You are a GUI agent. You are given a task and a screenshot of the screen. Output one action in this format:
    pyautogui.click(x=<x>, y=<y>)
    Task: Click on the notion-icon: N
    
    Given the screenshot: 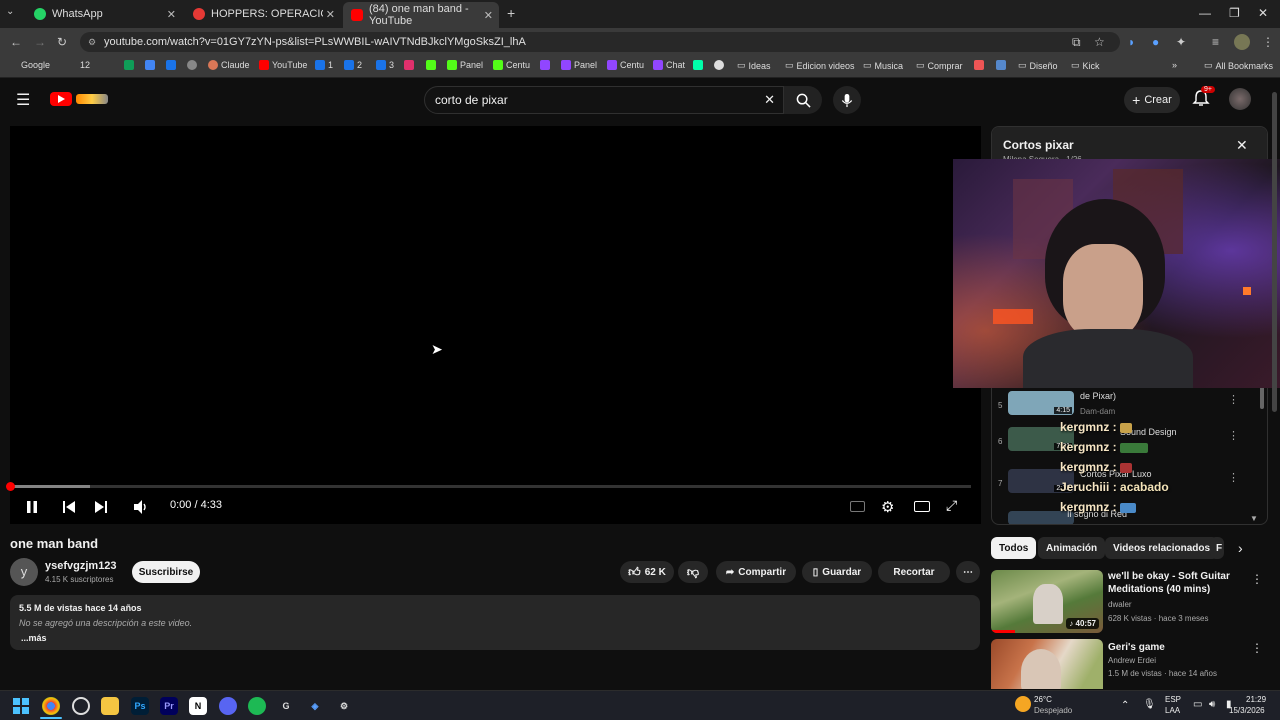 What is the action you would take?
    pyautogui.click(x=198, y=706)
    